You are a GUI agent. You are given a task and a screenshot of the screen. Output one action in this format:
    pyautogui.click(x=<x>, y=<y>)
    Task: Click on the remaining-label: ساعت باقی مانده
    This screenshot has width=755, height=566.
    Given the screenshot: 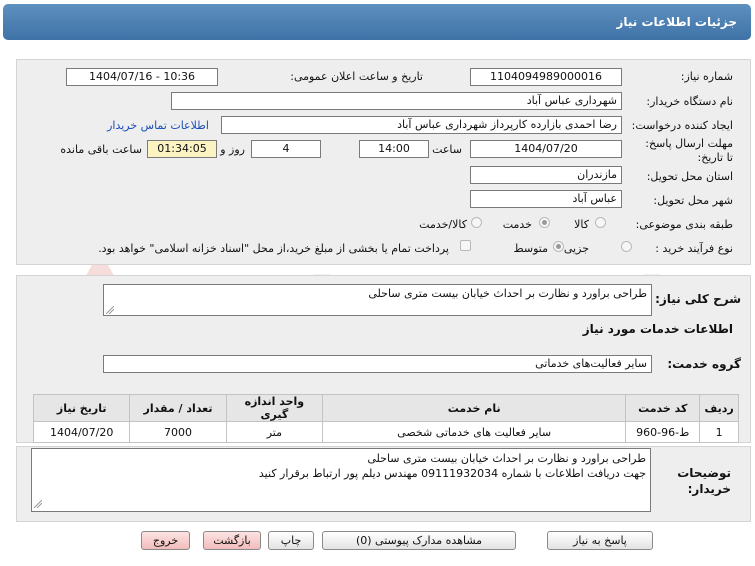 What is the action you would take?
    pyautogui.click(x=101, y=149)
    